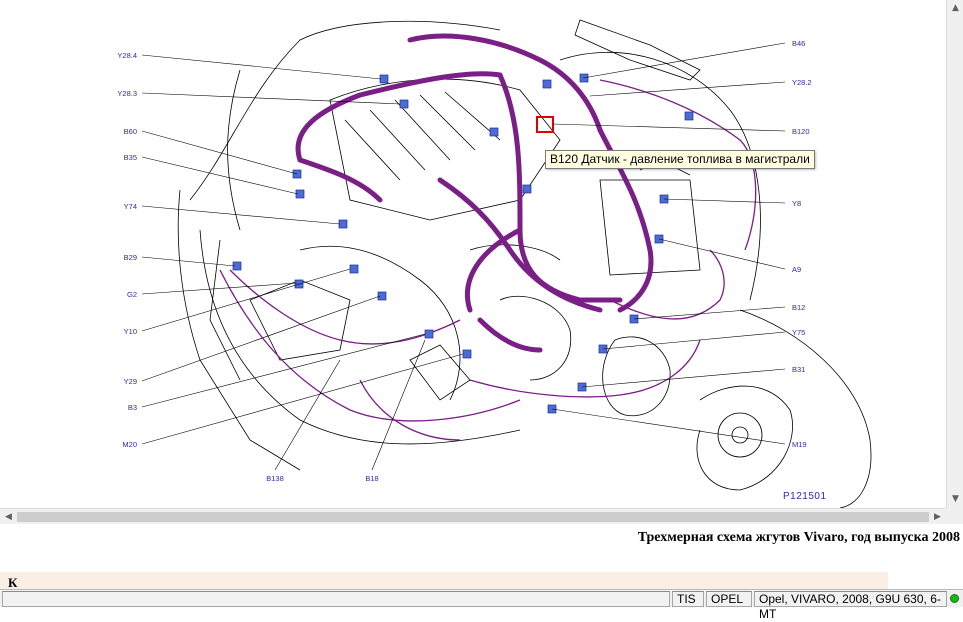  What do you see at coordinates (954, 516) in the screenshot?
I see `scrollbar-corner` at bounding box center [954, 516].